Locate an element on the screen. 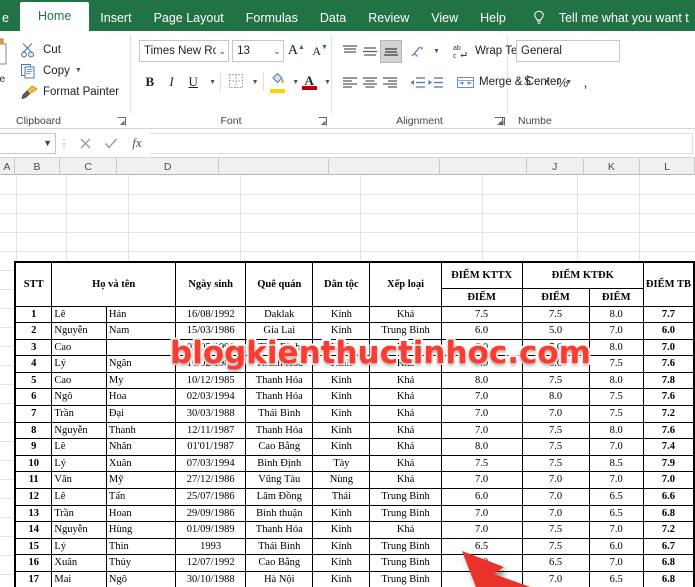 The width and height of the screenshot is (695, 587). cell-qq: Vũng Tàu is located at coordinates (279, 480).